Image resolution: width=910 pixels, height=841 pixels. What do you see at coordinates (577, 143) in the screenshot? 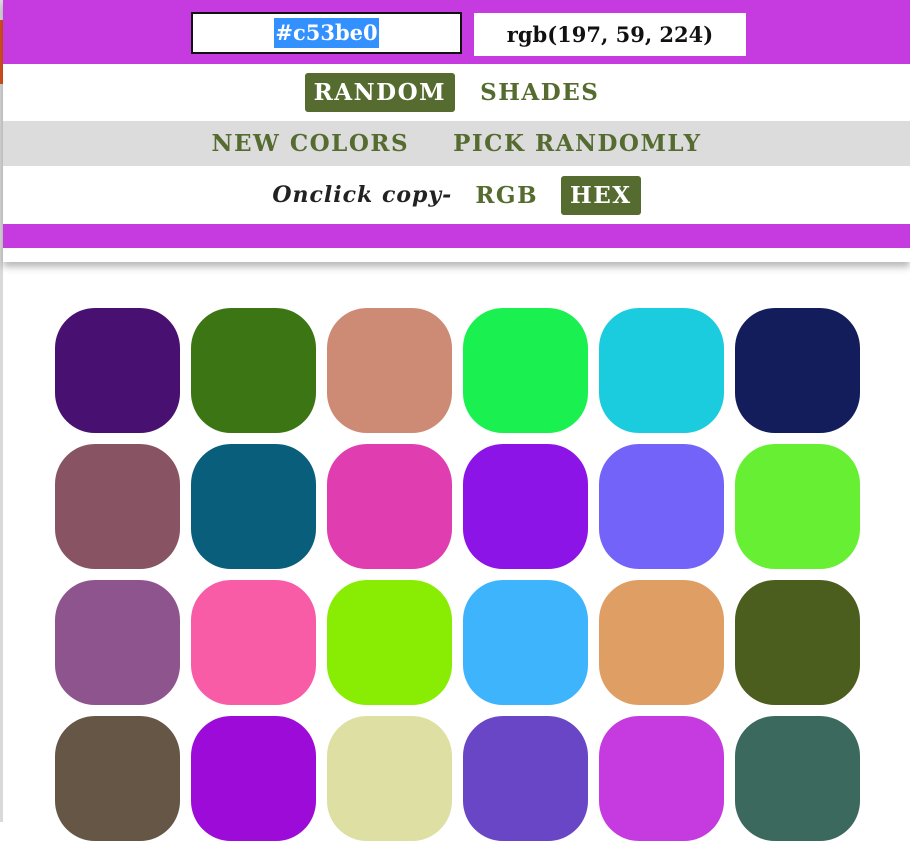
I see `pick-randomly-button: PICK RANDOMLY` at bounding box center [577, 143].